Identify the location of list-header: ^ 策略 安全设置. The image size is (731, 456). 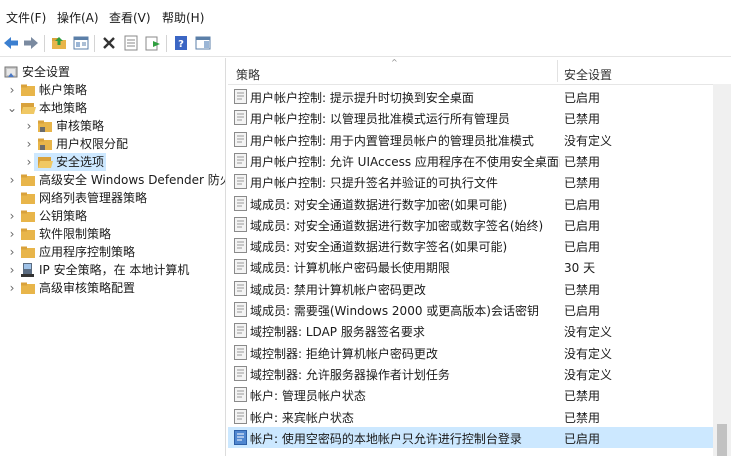
(479, 71).